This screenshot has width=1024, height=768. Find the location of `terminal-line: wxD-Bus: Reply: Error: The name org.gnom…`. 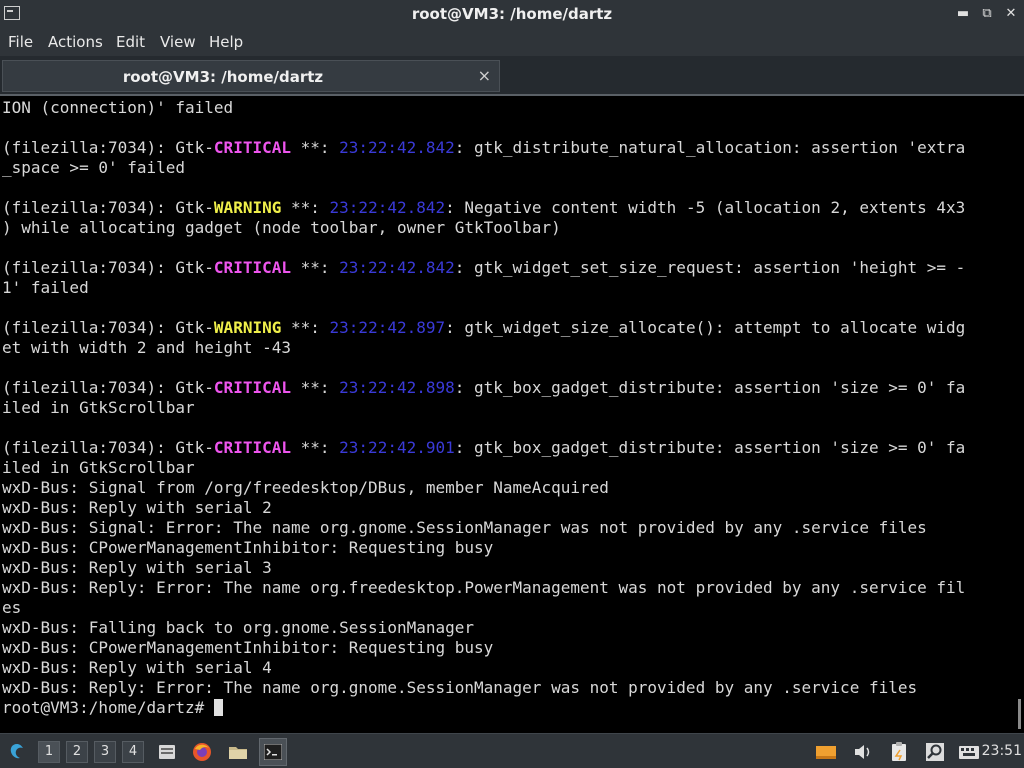

terminal-line: wxD-Bus: Reply: Error: The name org.gnom… is located at coordinates (483, 688).